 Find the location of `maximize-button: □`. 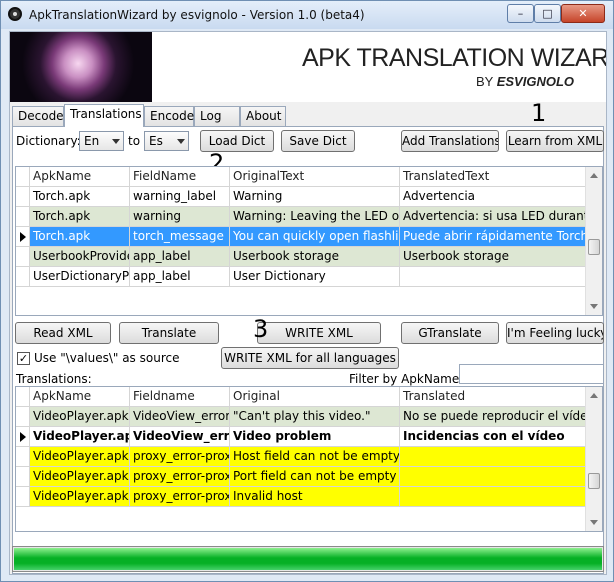

maximize-button: □ is located at coordinates (547, 13).